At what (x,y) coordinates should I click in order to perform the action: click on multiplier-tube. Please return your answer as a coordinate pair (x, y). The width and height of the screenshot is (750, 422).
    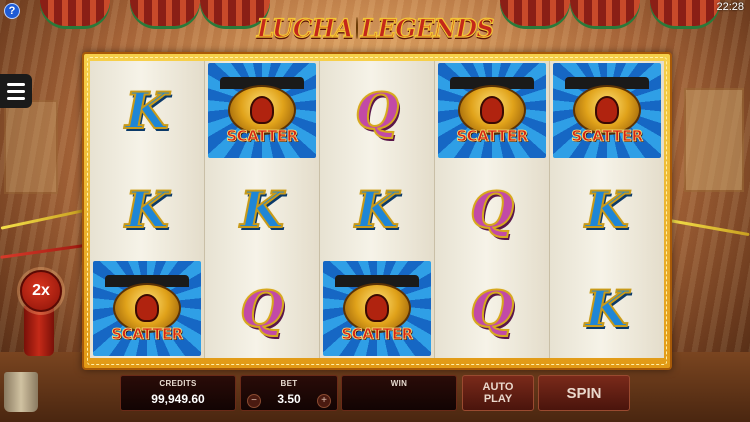
    Looking at the image, I should click on (39, 331).